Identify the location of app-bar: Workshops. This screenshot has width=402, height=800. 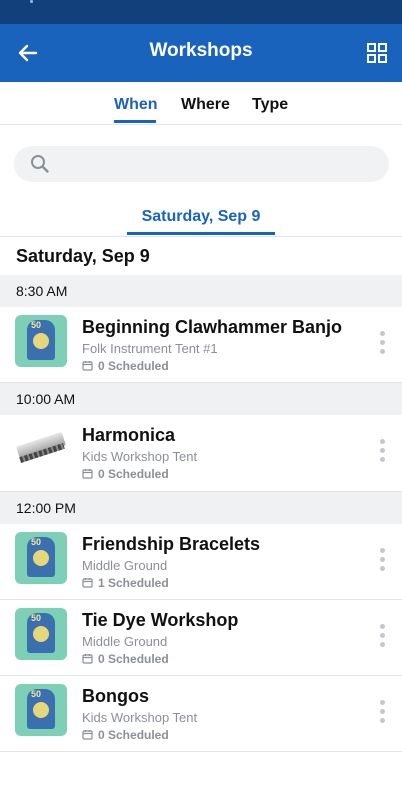
(201, 53).